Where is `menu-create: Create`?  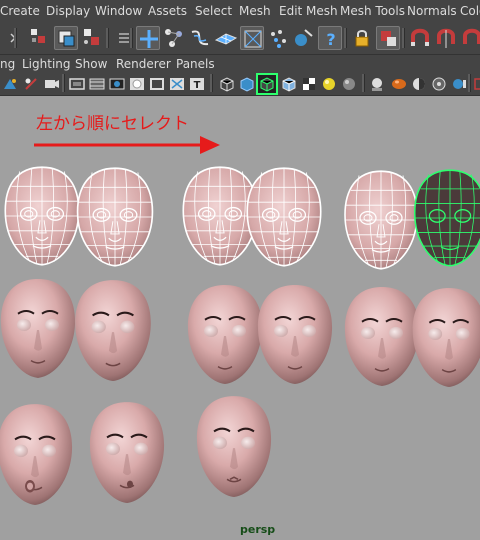
menu-create: Create is located at coordinates (20, 11).